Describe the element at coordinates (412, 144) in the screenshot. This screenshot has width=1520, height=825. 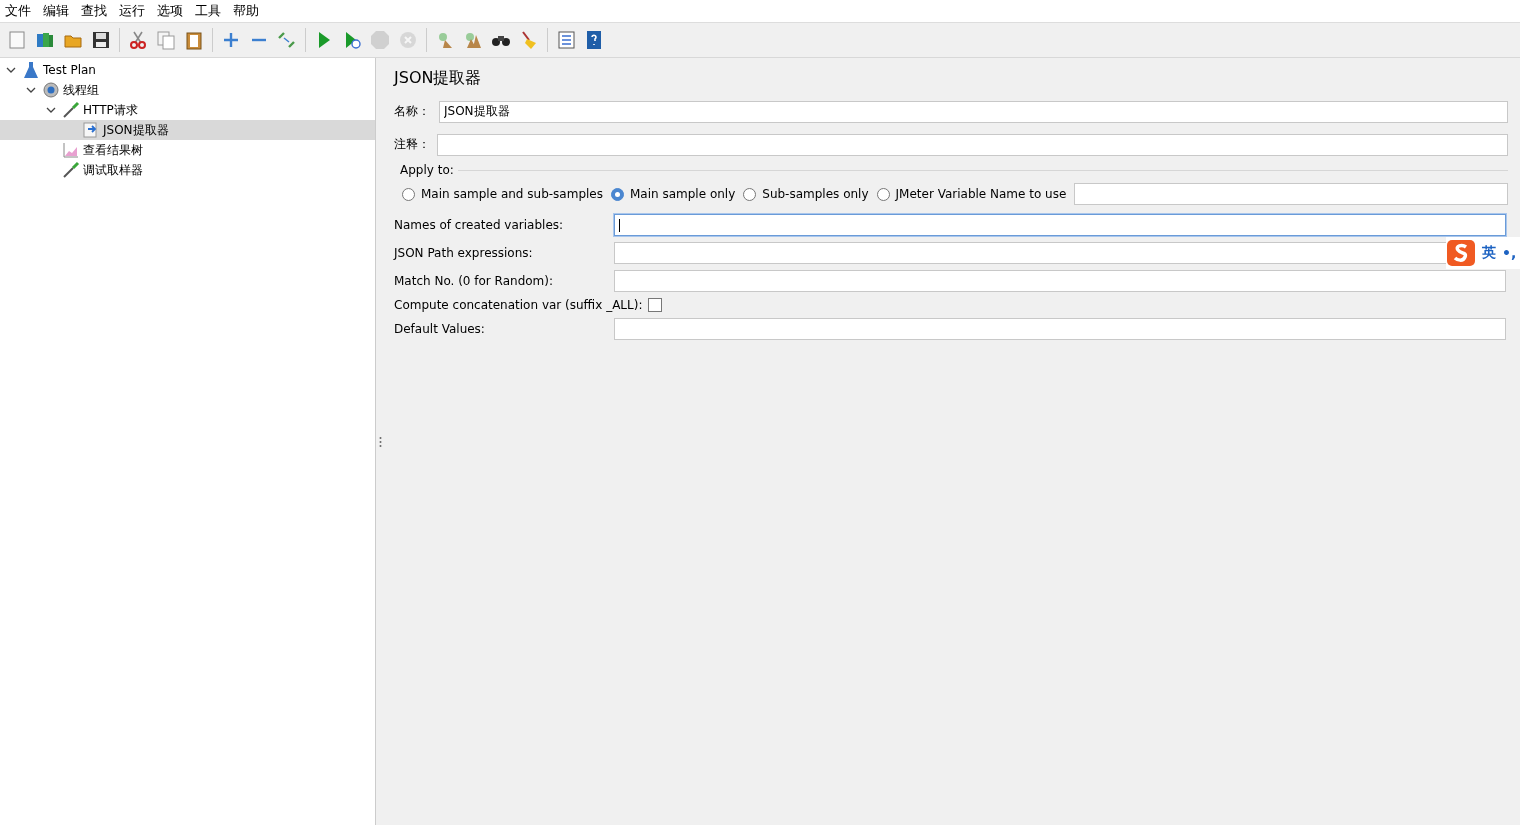
I see `field-label: 注释：` at that location.